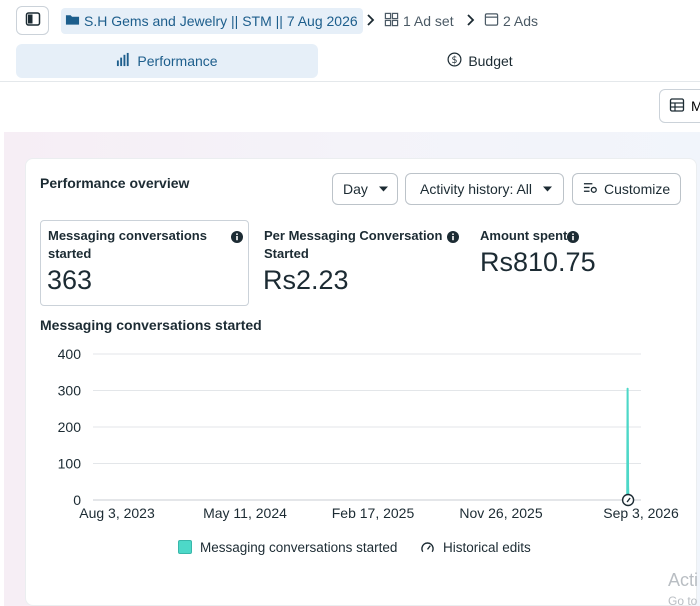 Image resolution: width=700 pixels, height=606 pixels. I want to click on metric-label-line: started, so click(70, 253).